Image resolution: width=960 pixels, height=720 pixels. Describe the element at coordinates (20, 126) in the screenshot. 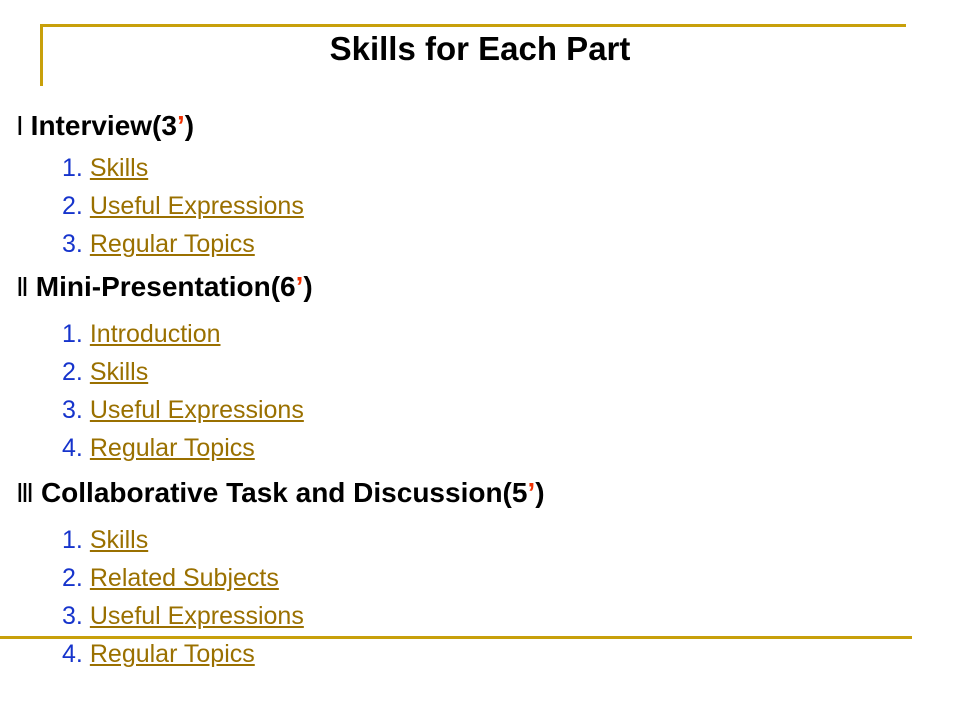

I see `part-numeral: Ⅰ` at that location.